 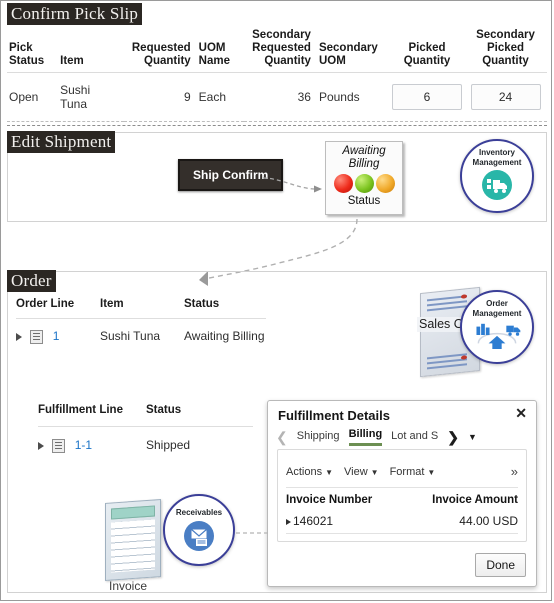 What do you see at coordinates (280, 50) in the screenshot?
I see `column-secondary-requested-quantity: Secondary Requested Quantity` at bounding box center [280, 50].